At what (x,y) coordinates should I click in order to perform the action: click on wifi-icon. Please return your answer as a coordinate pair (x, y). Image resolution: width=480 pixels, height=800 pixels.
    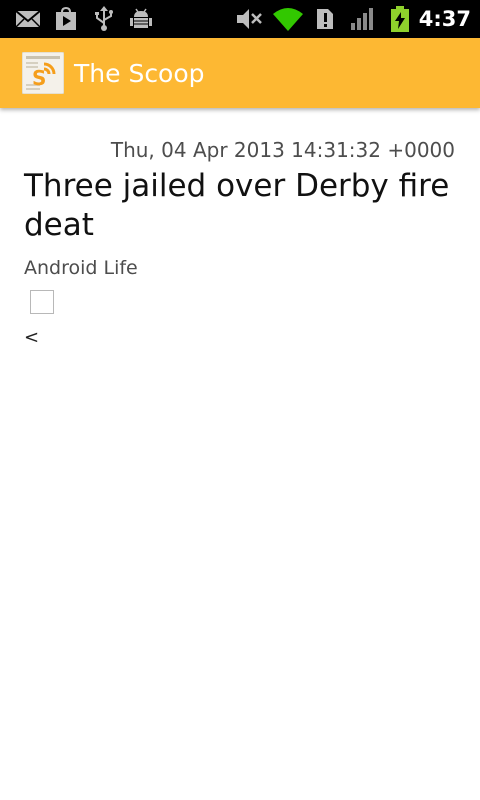
    Looking at the image, I should click on (288, 19).